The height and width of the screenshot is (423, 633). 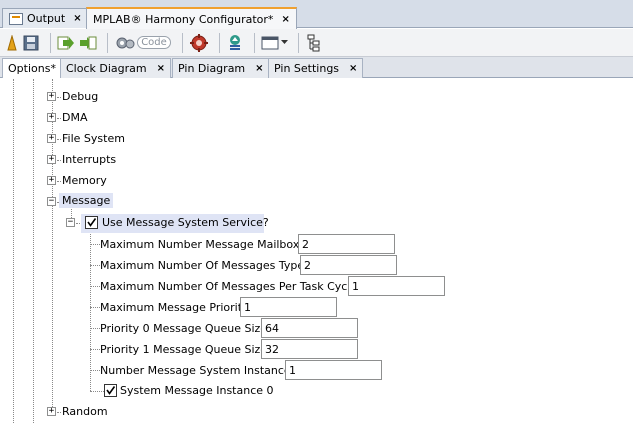 What do you see at coordinates (235, 43) in the screenshot?
I see `upload-icon` at bounding box center [235, 43].